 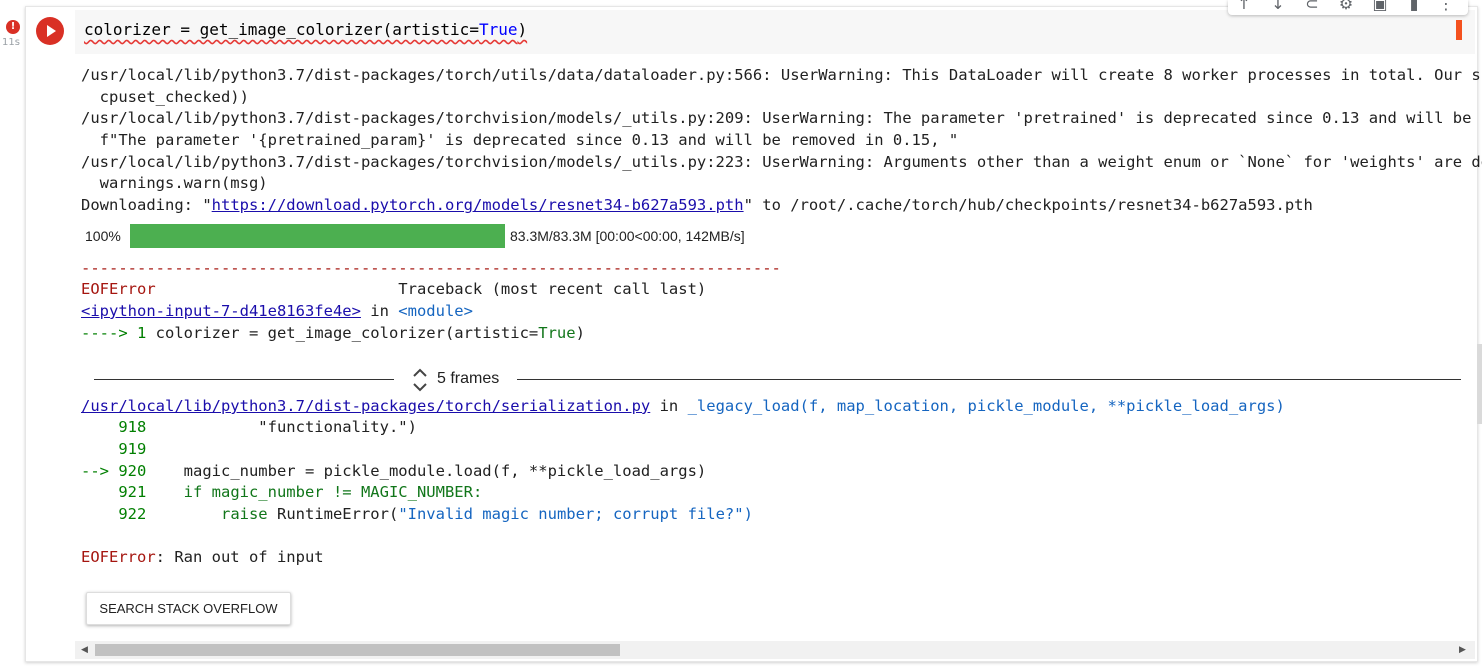 What do you see at coordinates (468, 378) in the screenshot?
I see `frames-label: 5 frames` at bounding box center [468, 378].